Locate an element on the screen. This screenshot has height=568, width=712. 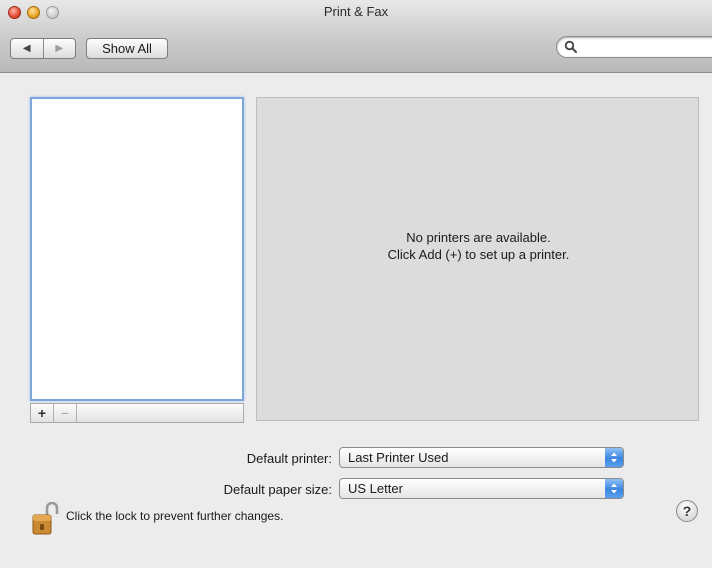
default-printer-popup: Last Printer Used is located at coordinates (481, 457).